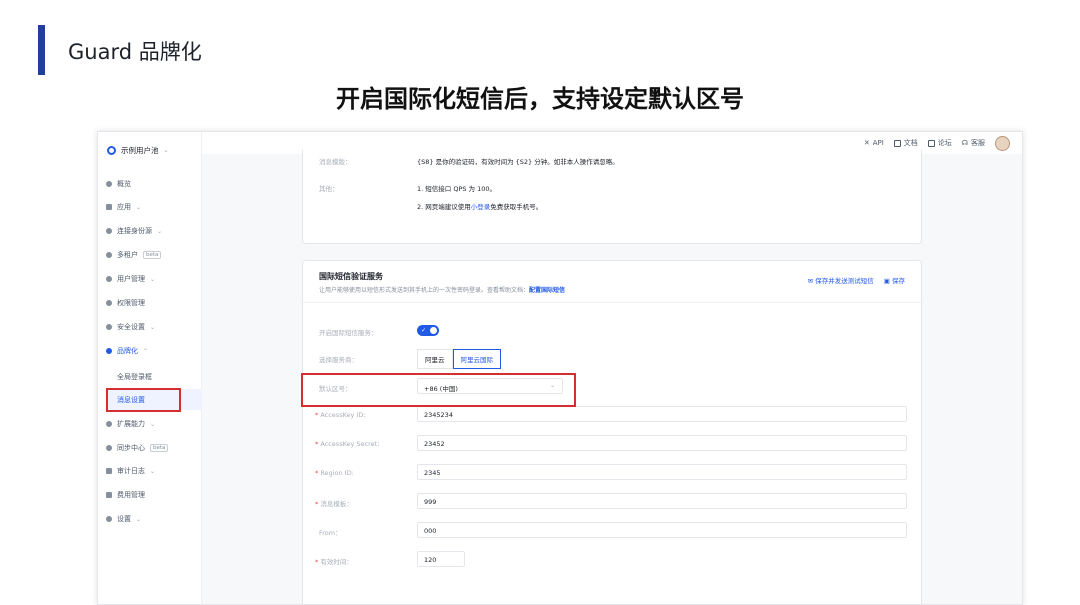  What do you see at coordinates (109, 351) in the screenshot?
I see `brush-icon` at bounding box center [109, 351].